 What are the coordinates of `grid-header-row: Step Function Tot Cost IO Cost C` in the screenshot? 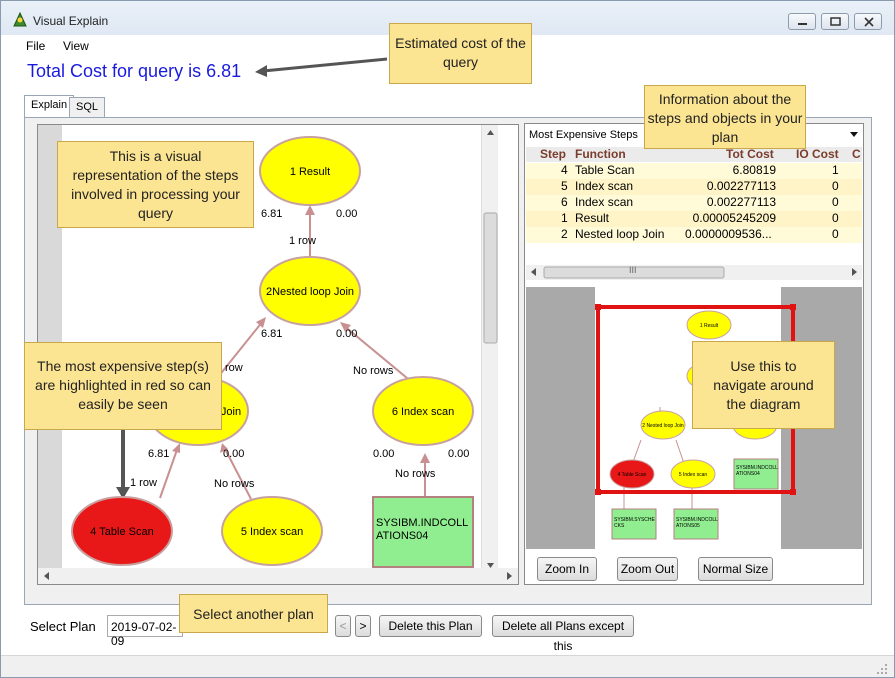 It's located at (694, 154).